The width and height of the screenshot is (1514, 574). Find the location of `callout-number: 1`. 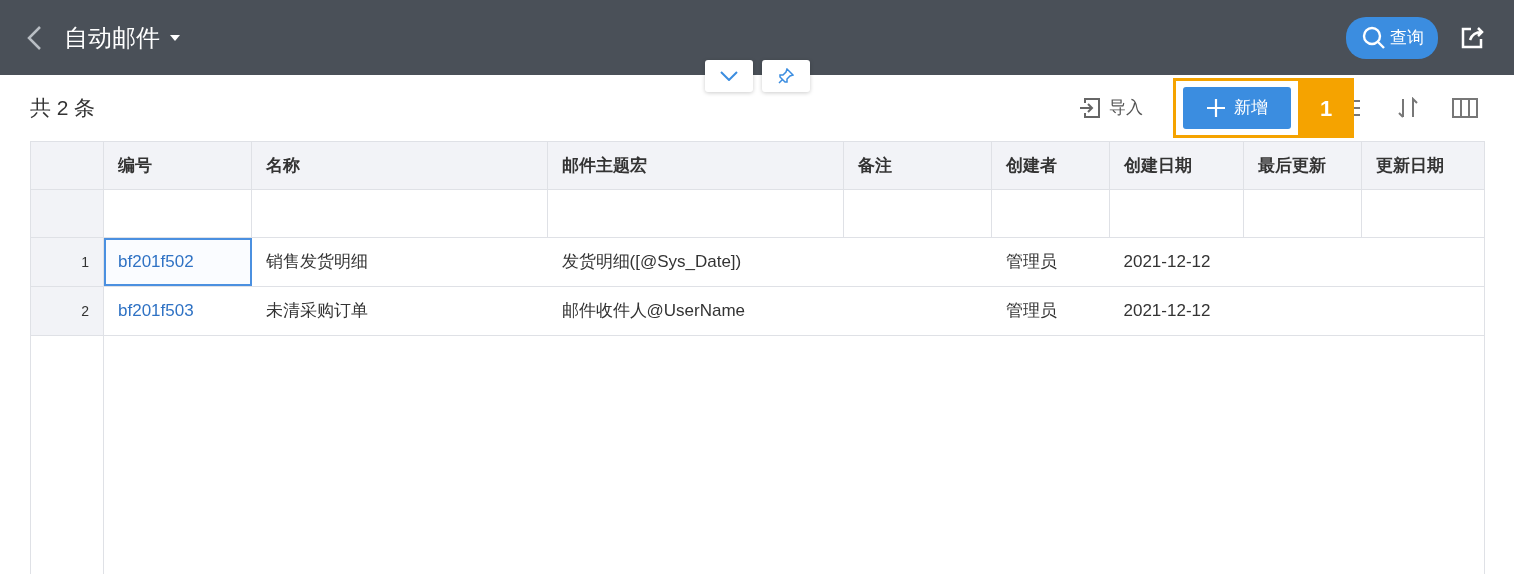

callout-number: 1 is located at coordinates (1326, 108).